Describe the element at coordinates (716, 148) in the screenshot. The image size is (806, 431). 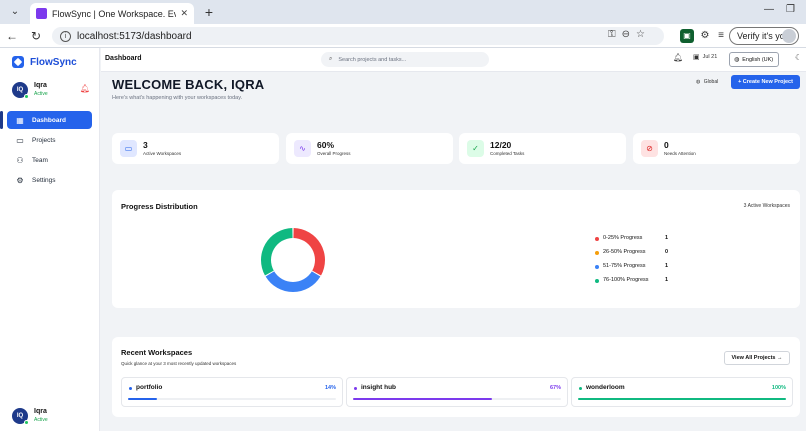
I see `stat-card-needs-attention: ⊘ 0 Needs Attention` at that location.